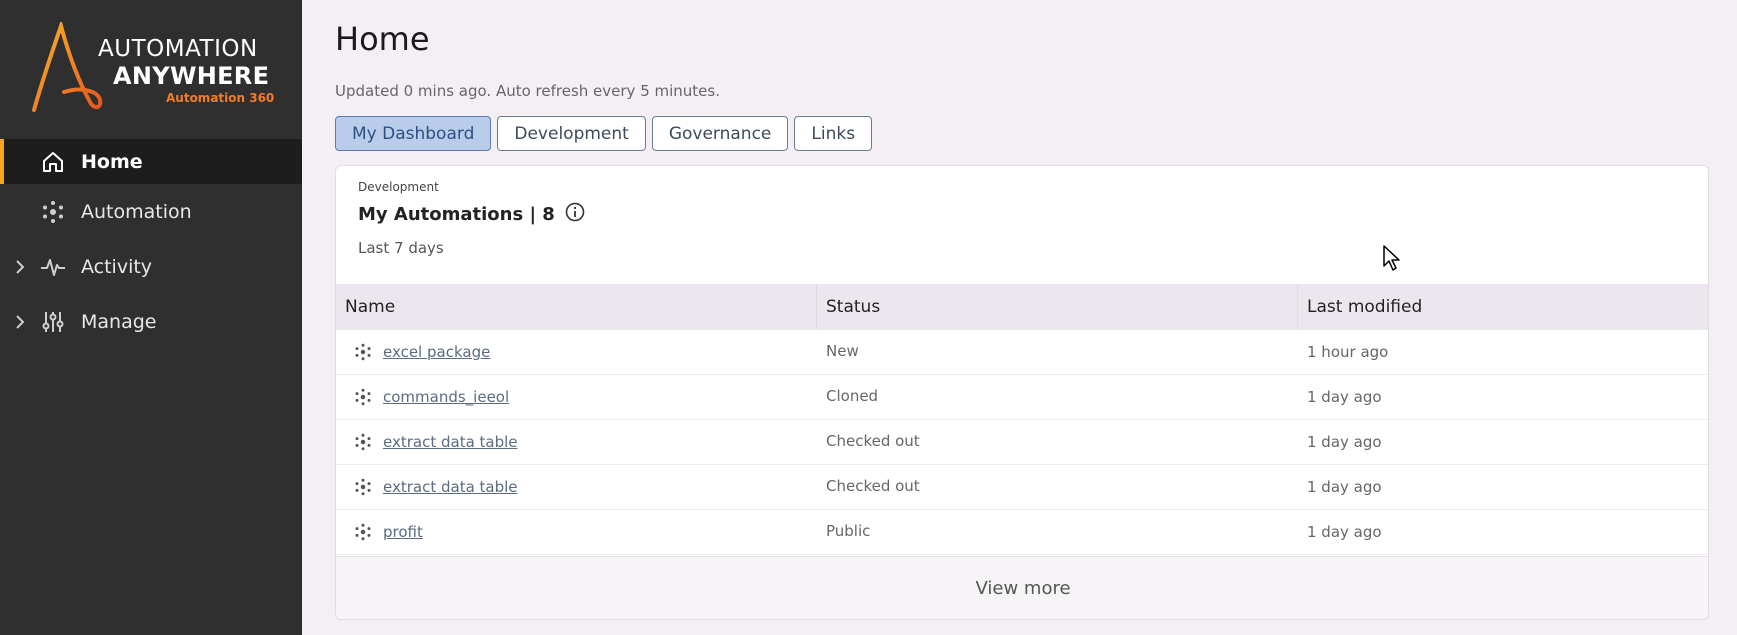 The width and height of the screenshot is (1737, 635). I want to click on brand-line1: AUTOMATION, so click(178, 49).